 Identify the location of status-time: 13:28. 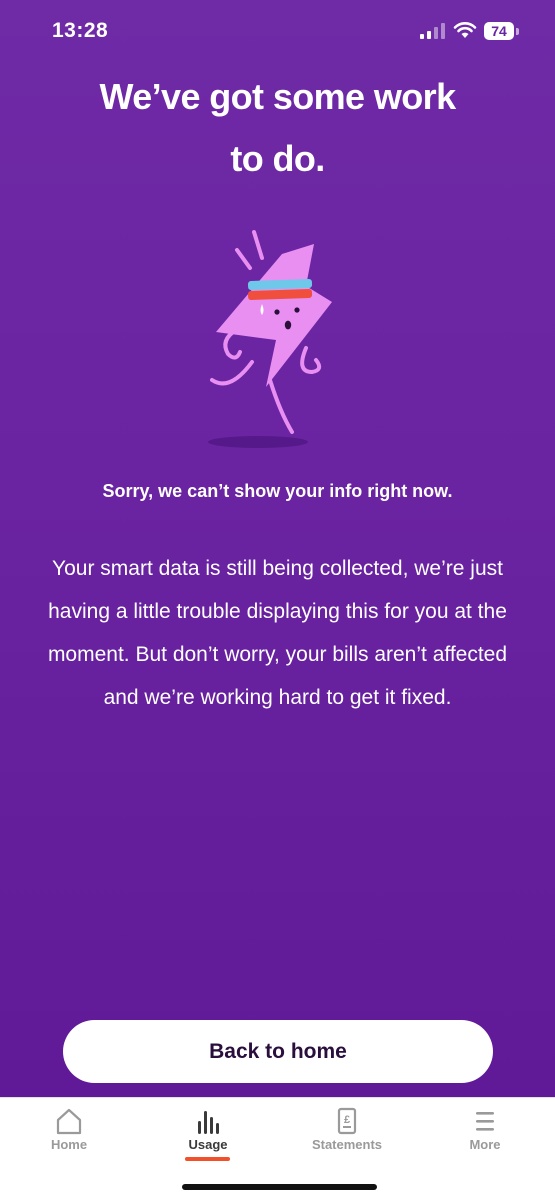
(80, 30).